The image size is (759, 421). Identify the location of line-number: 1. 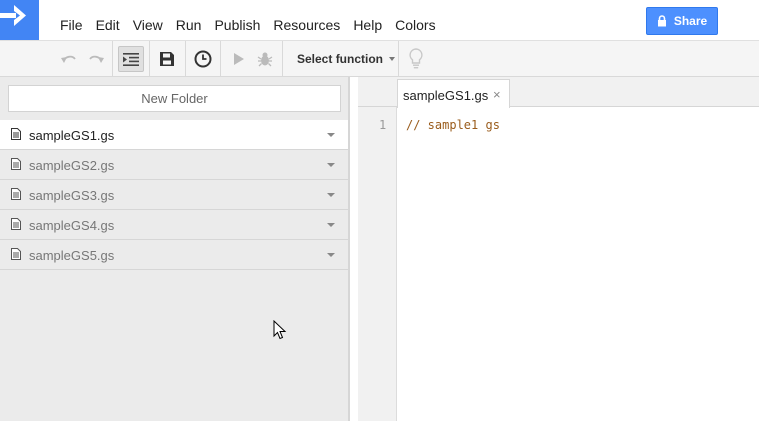
(383, 125).